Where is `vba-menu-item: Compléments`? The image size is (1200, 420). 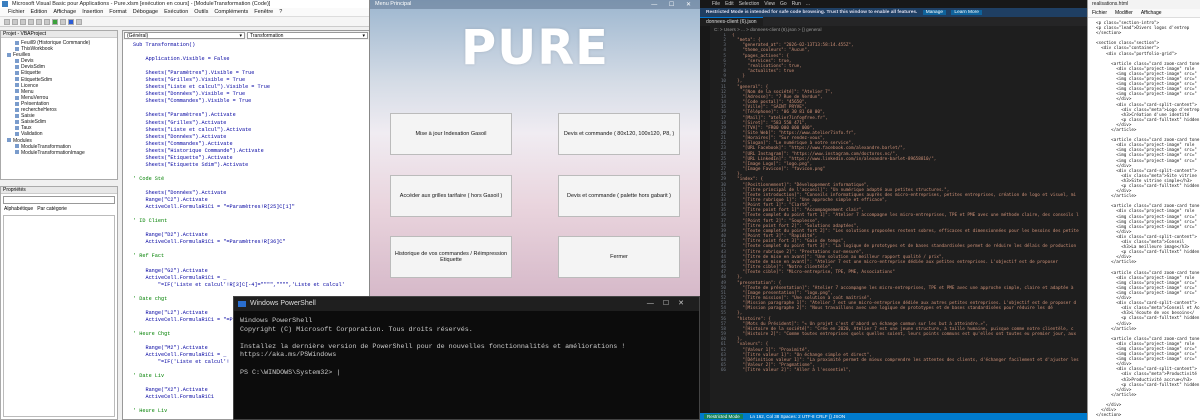
vba-menu-item: Compléments is located at coordinates (231, 12).